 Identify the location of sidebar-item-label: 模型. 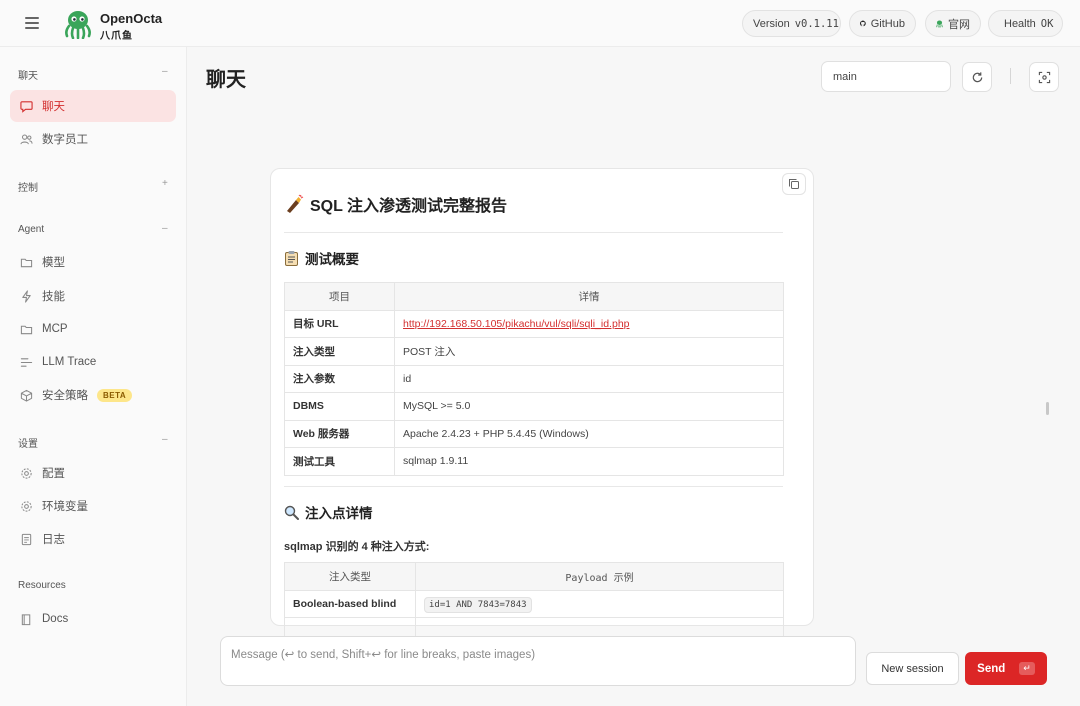
(53, 263).